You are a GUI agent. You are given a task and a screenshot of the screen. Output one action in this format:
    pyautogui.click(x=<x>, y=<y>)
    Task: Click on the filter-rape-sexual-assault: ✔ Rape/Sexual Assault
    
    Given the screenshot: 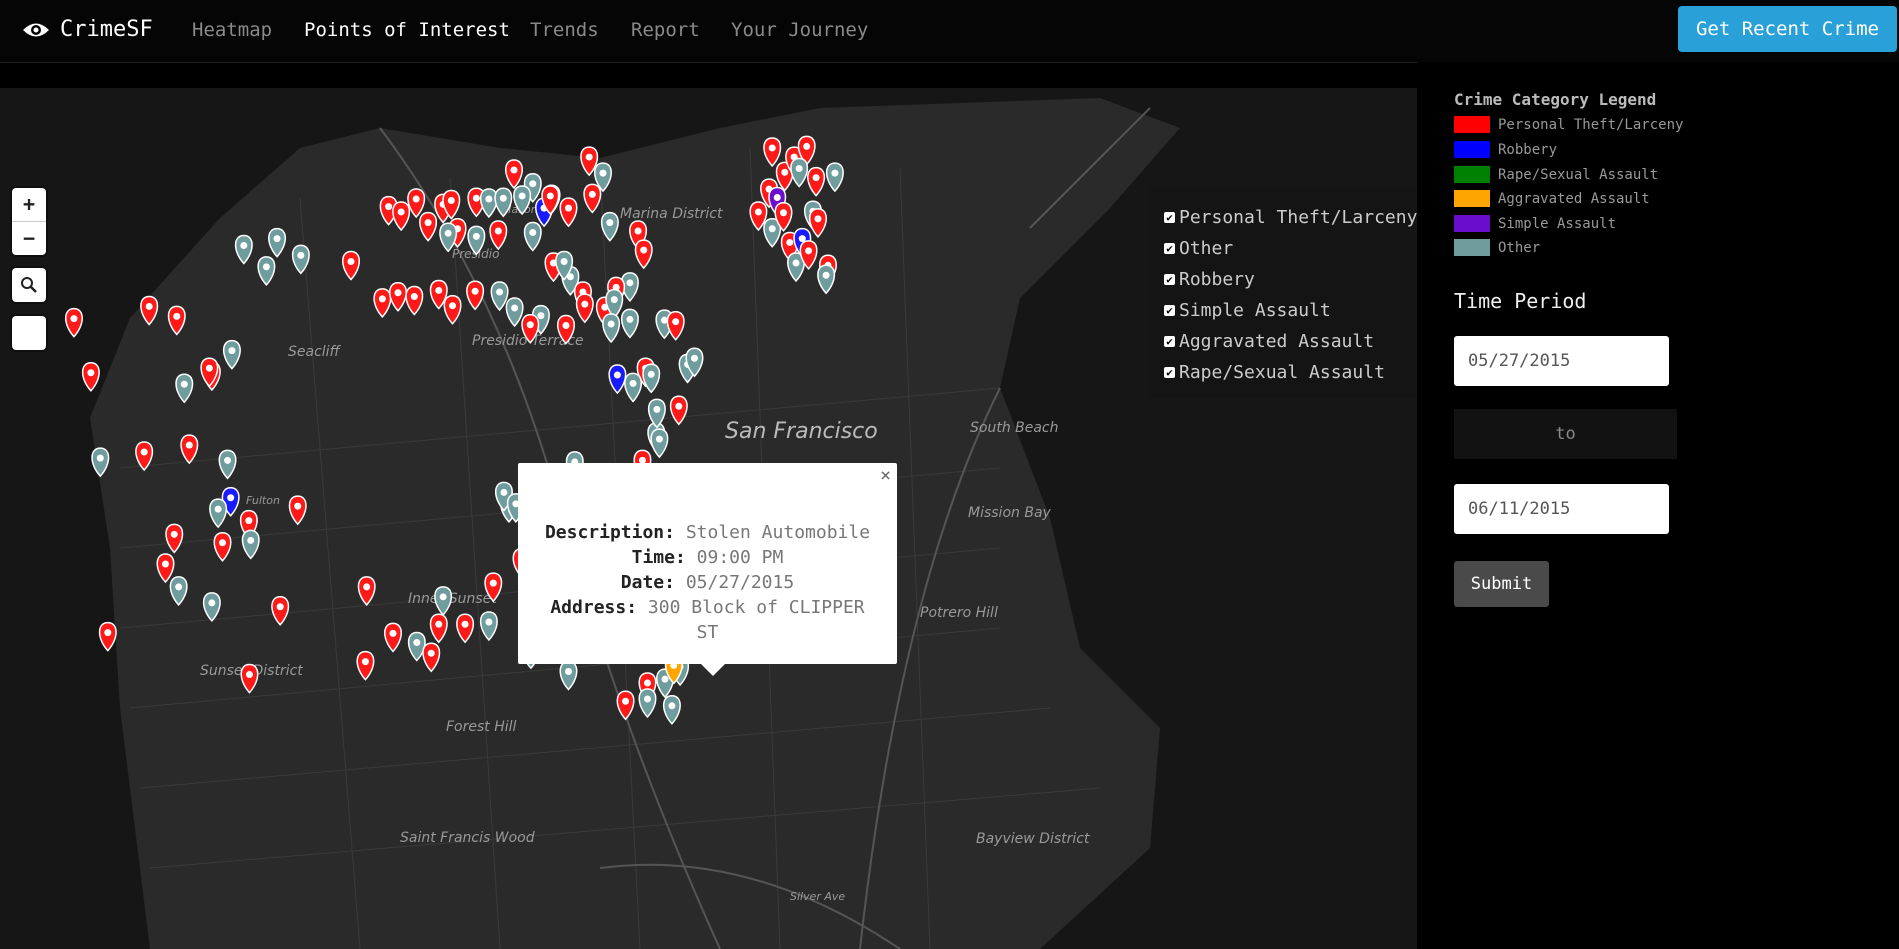 What is the action you would take?
    pyautogui.click(x=1290, y=372)
    